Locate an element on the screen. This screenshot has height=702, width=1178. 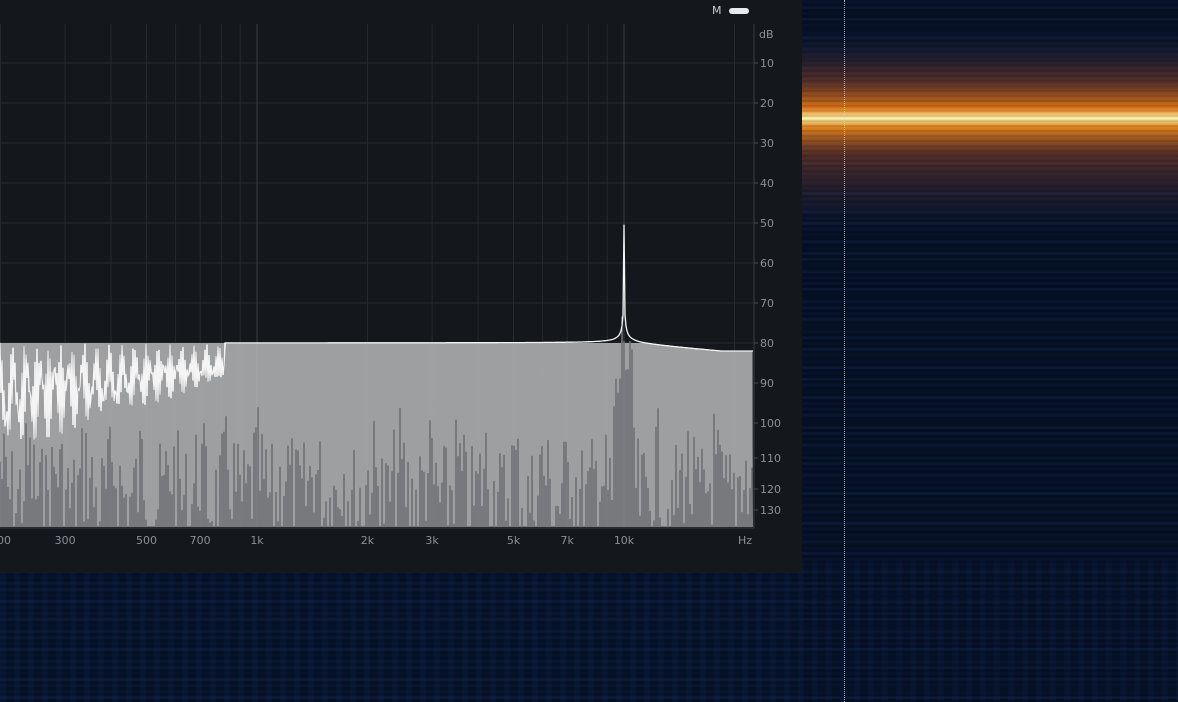
db-tick-label: 60 is located at coordinates (767, 263).